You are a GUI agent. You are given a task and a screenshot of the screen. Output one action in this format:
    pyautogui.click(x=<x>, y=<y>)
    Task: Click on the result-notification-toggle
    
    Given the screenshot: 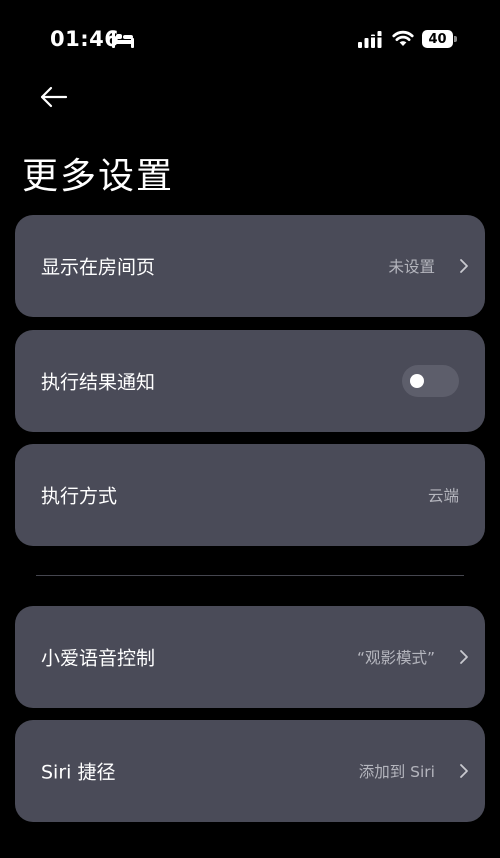 What is the action you would take?
    pyautogui.click(x=430, y=381)
    